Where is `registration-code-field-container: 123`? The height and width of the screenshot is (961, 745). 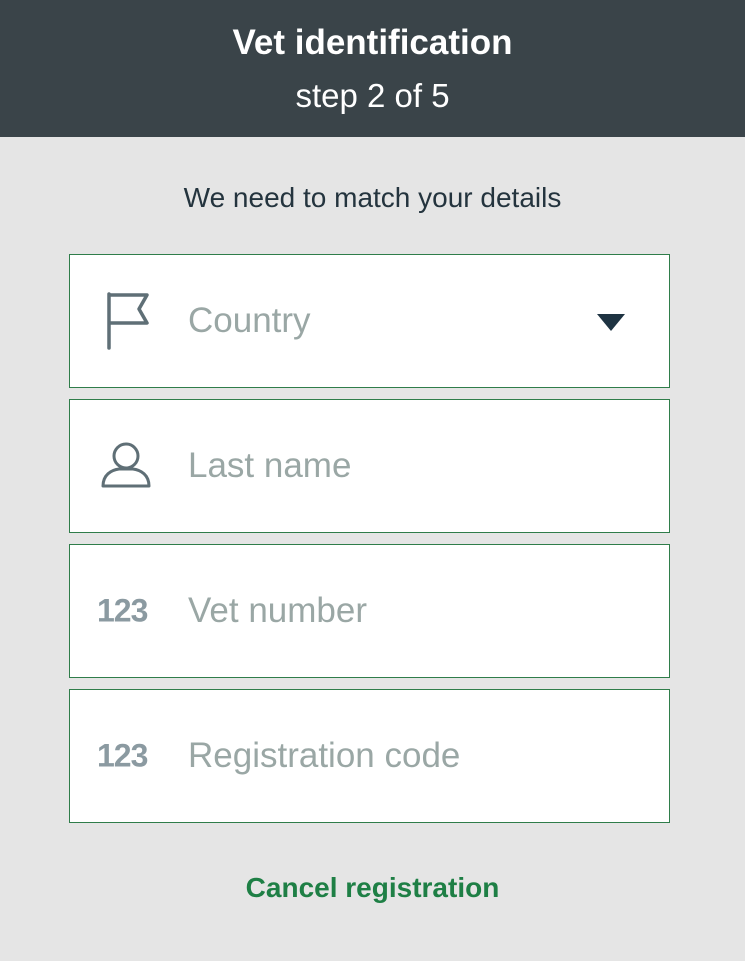
registration-code-field-container: 123 is located at coordinates (369, 756).